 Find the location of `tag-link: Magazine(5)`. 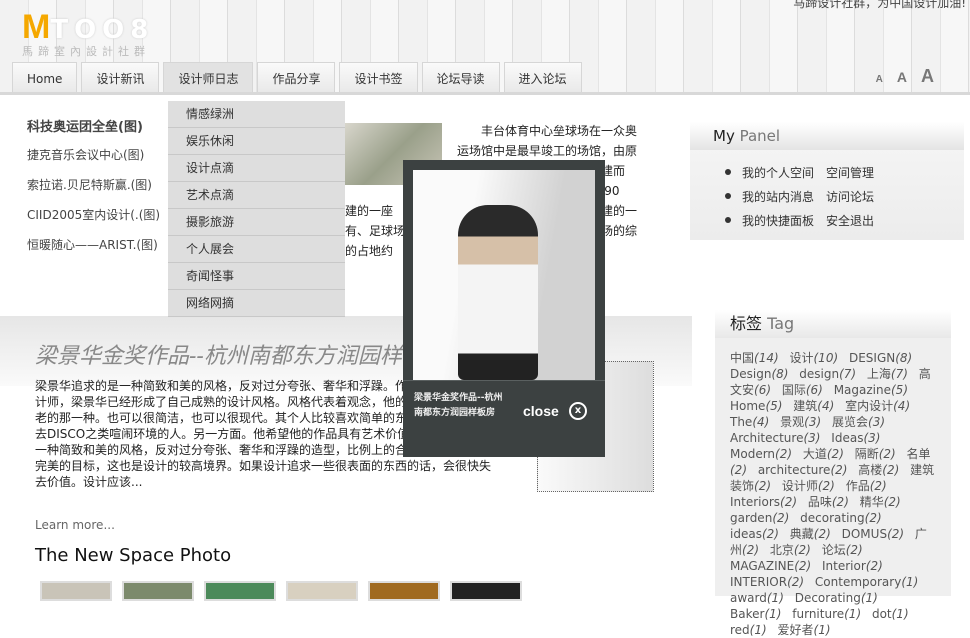

tag-link: Magazine(5) is located at coordinates (871, 390).